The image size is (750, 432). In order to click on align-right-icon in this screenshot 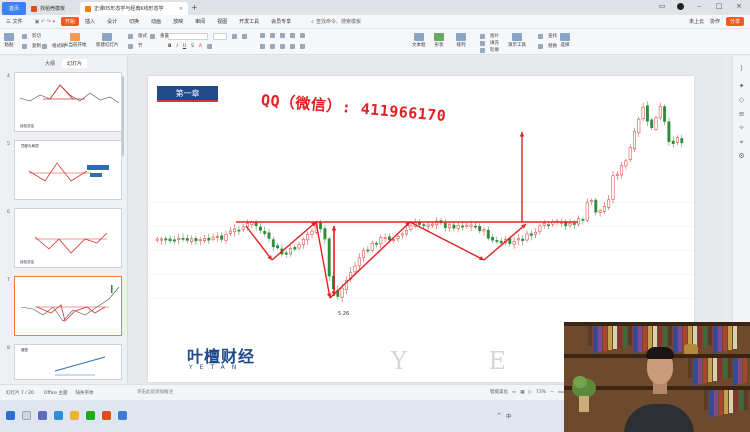, I will do `click(282, 46)`.